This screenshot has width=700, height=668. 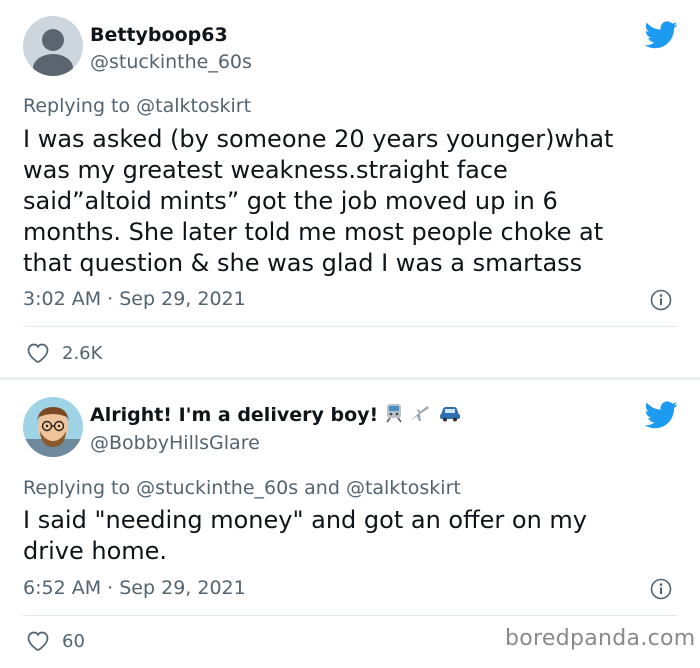 What do you see at coordinates (193, 106) in the screenshot?
I see `reply-mention: @talktoskirt` at bounding box center [193, 106].